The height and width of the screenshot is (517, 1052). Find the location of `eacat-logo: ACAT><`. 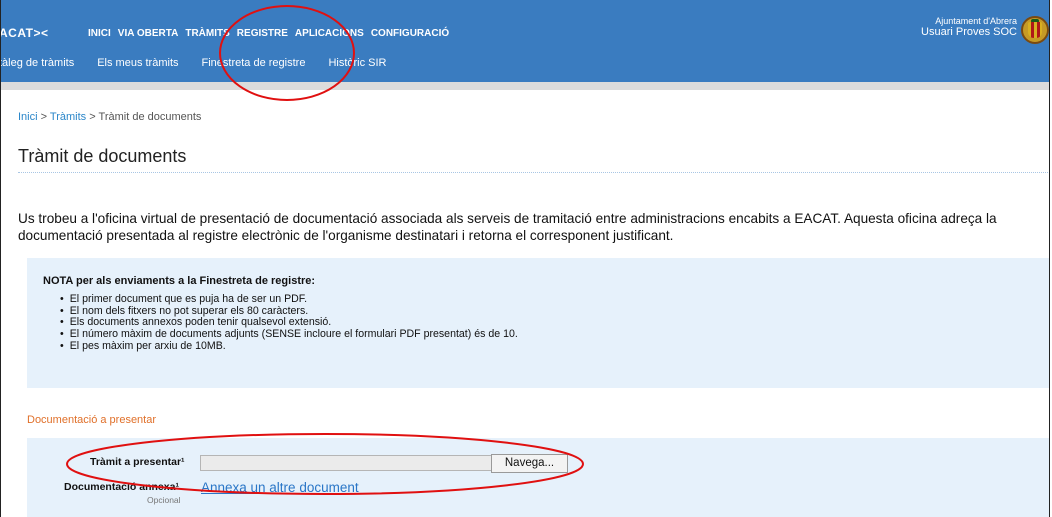

eacat-logo: ACAT>< is located at coordinates (24, 33).